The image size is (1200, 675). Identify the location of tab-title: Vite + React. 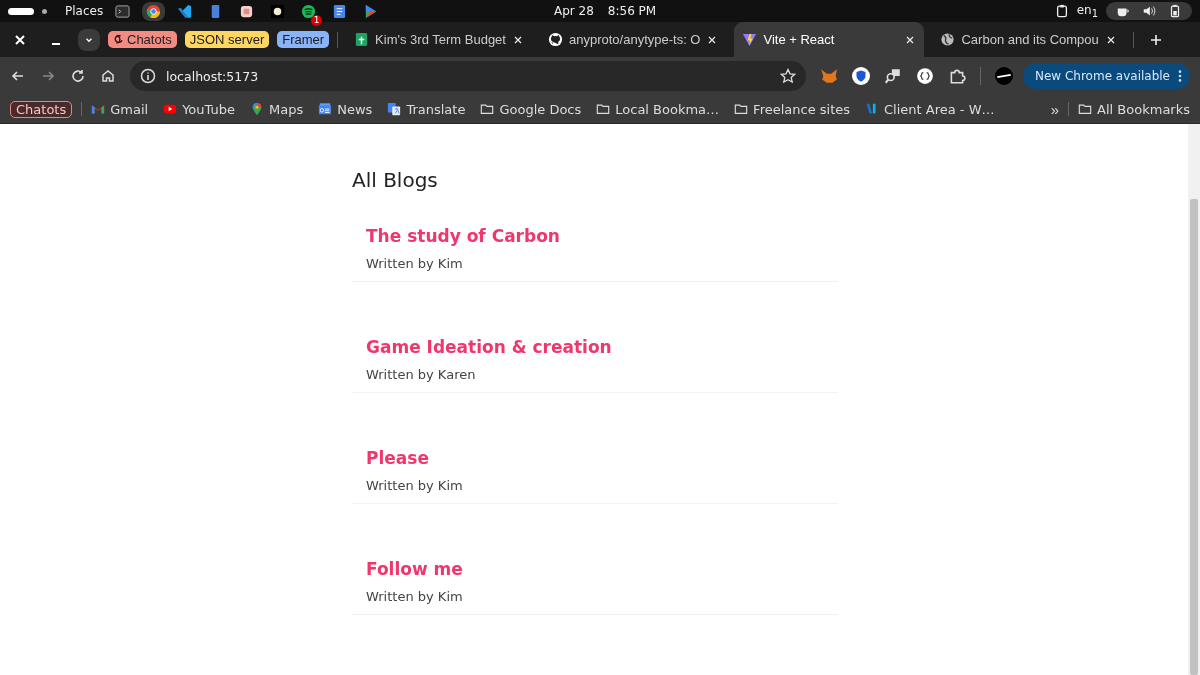
(799, 39).